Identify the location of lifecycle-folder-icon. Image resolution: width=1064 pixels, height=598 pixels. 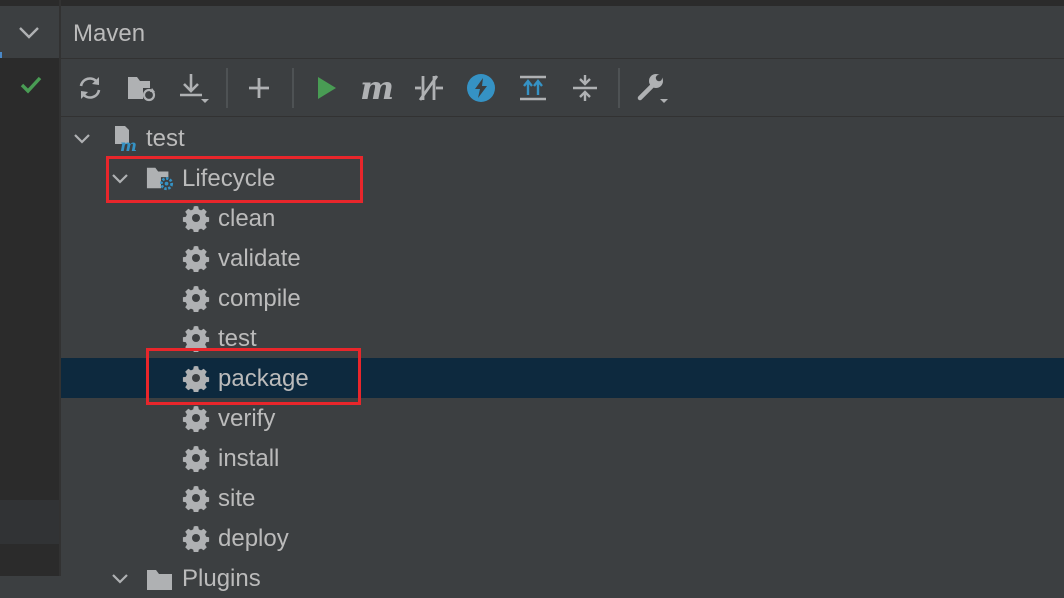
(160, 179).